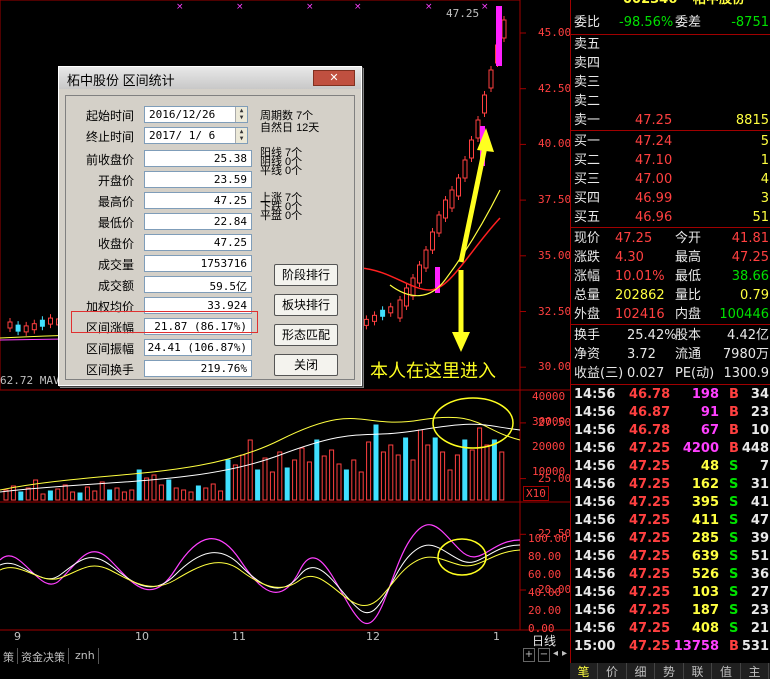 Image resolution: width=770 pixels, height=679 pixels. Describe the element at coordinates (654, 120) in the screenshot. I see `order-price: 47.25` at that location.